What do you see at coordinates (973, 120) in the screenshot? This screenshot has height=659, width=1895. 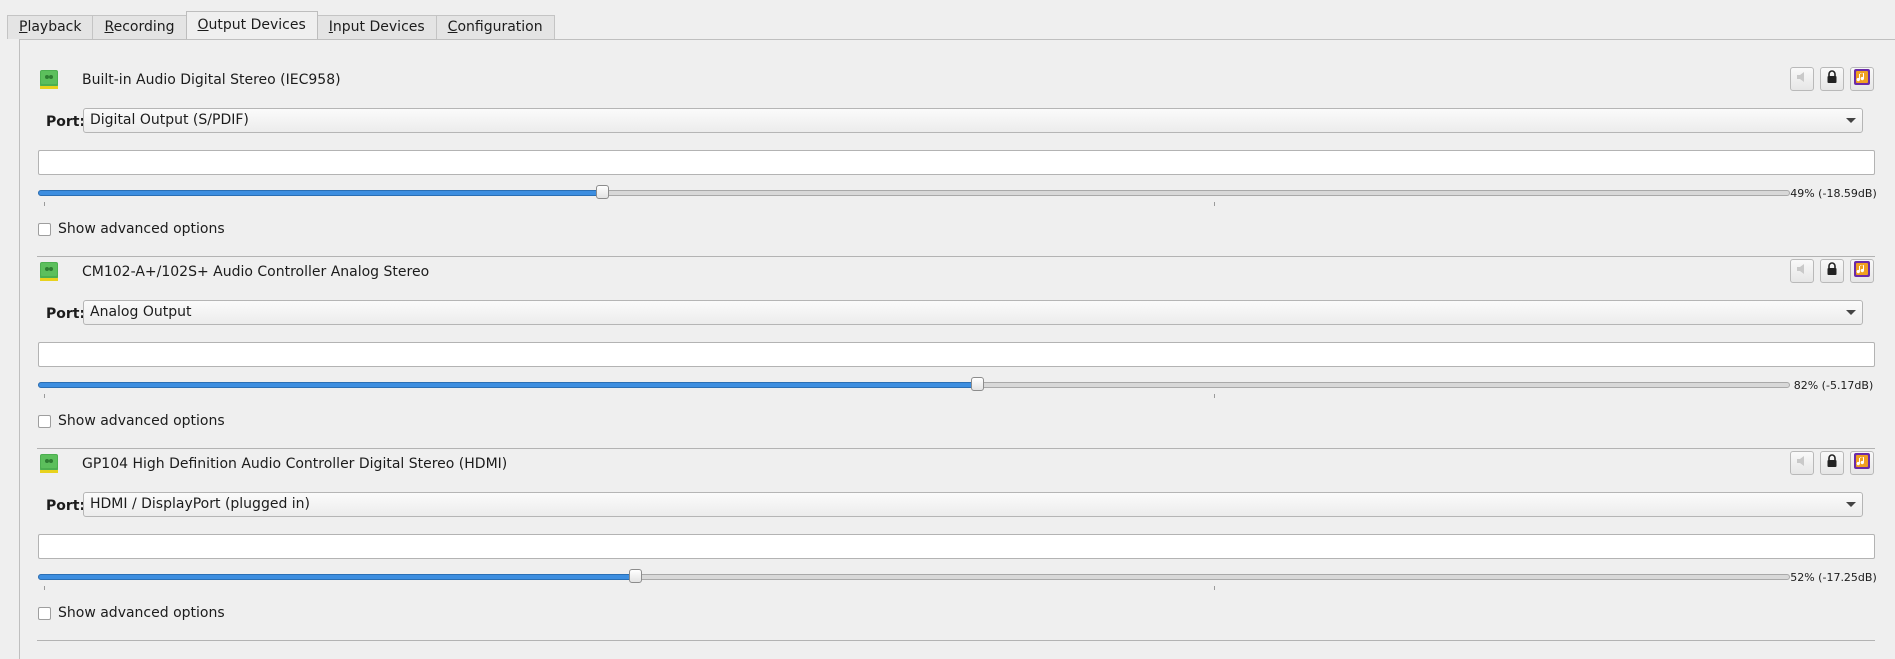 I see `port-dropdown: Digital Output (S/PDIF)` at bounding box center [973, 120].